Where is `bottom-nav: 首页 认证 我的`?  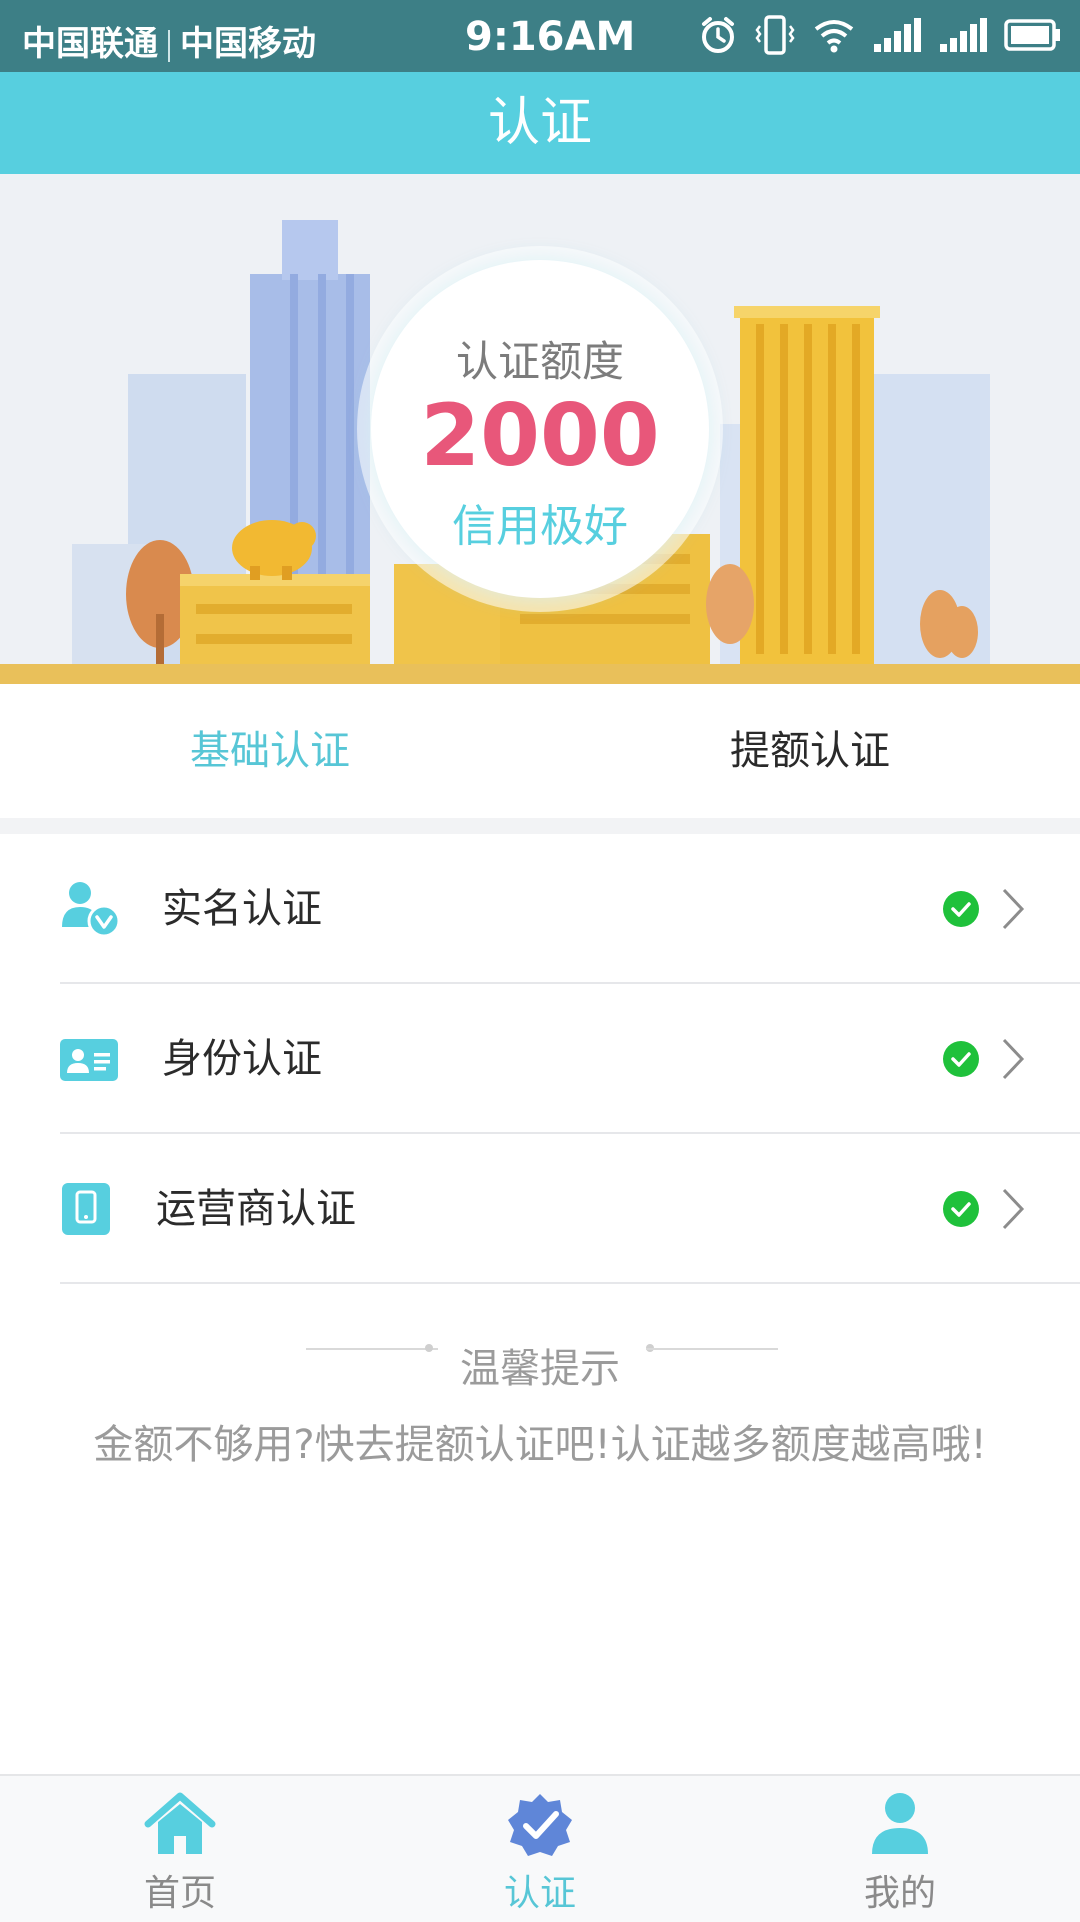 bottom-nav: 首页 认证 我的 is located at coordinates (540, 1848).